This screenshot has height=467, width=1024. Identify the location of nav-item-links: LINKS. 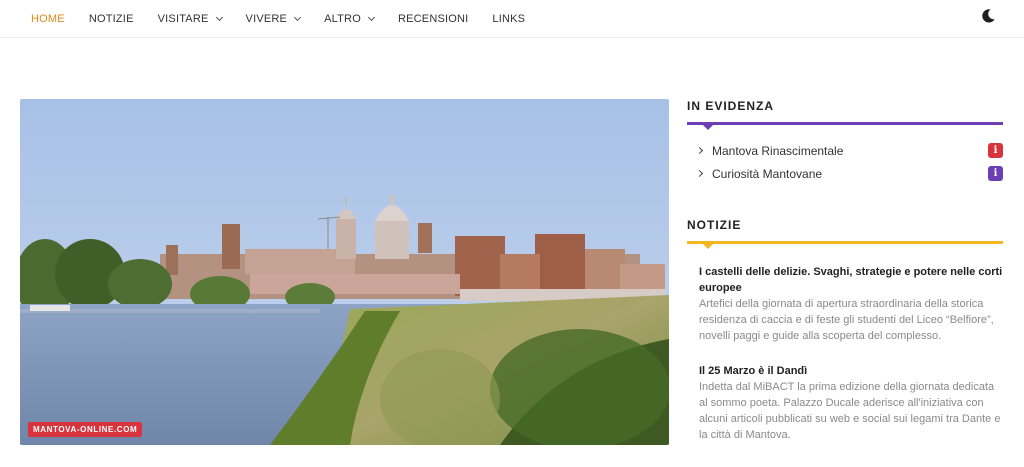
(508, 19).